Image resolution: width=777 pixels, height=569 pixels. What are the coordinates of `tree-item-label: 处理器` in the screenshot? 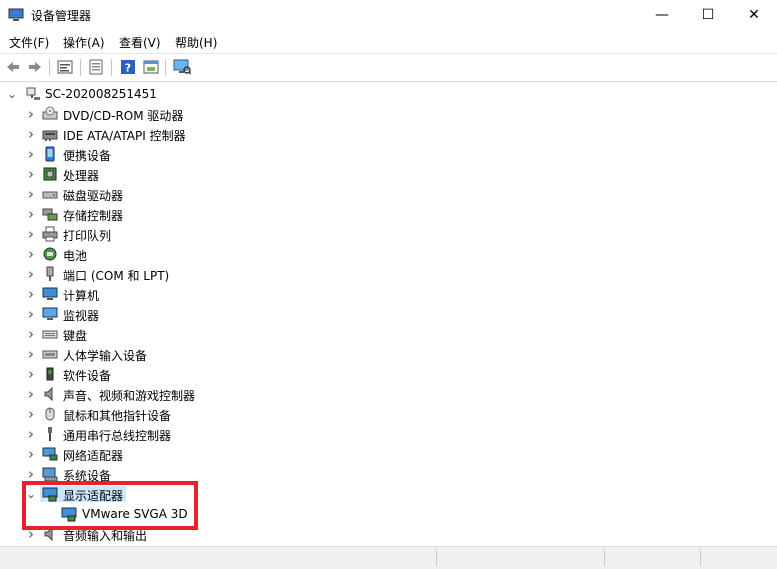 It's located at (81, 176).